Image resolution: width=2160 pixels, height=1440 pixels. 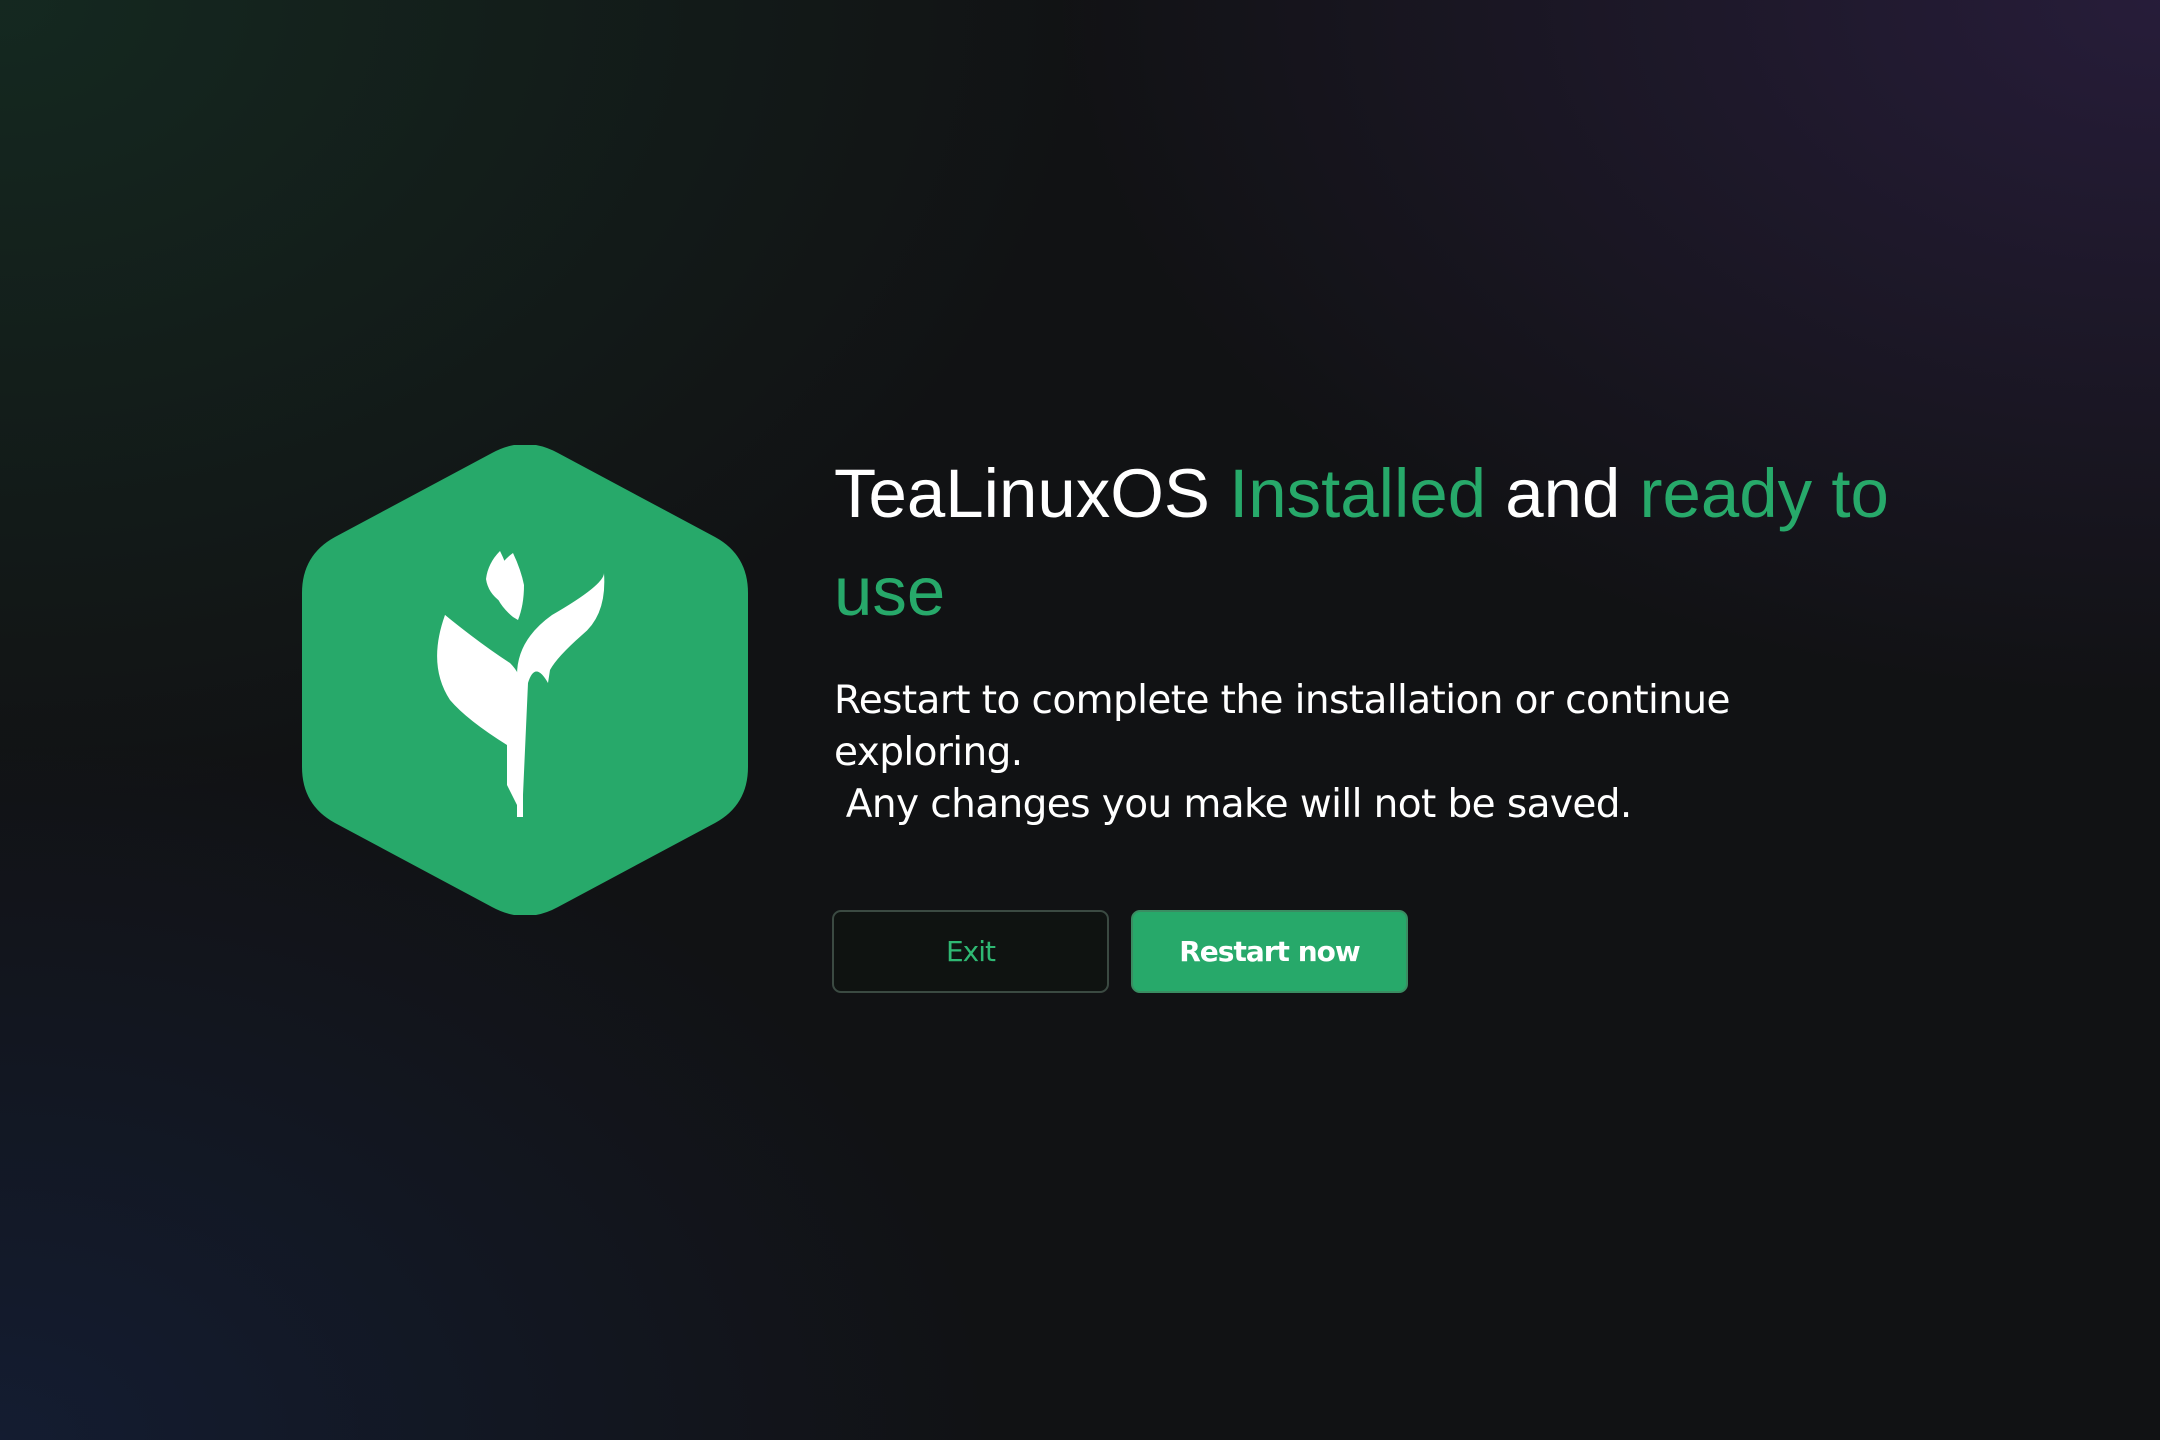 What do you see at coordinates (1269, 951) in the screenshot?
I see `restart-now-button: Restart now` at bounding box center [1269, 951].